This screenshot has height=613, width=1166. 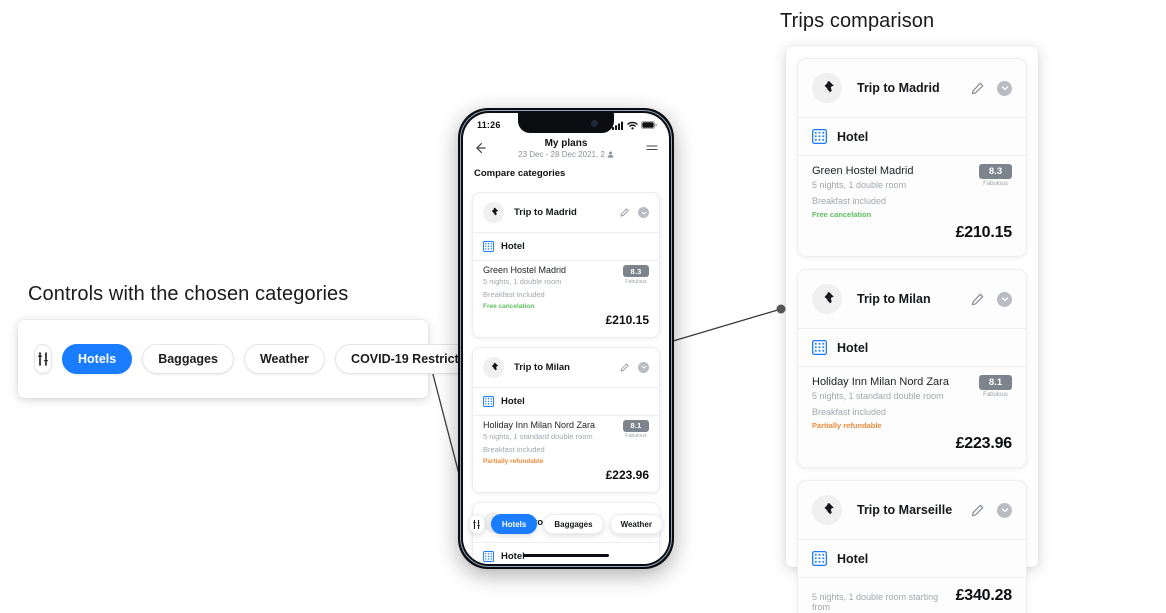 What do you see at coordinates (520, 173) in the screenshot?
I see `compare-categories-heading: Compare categories` at bounding box center [520, 173].